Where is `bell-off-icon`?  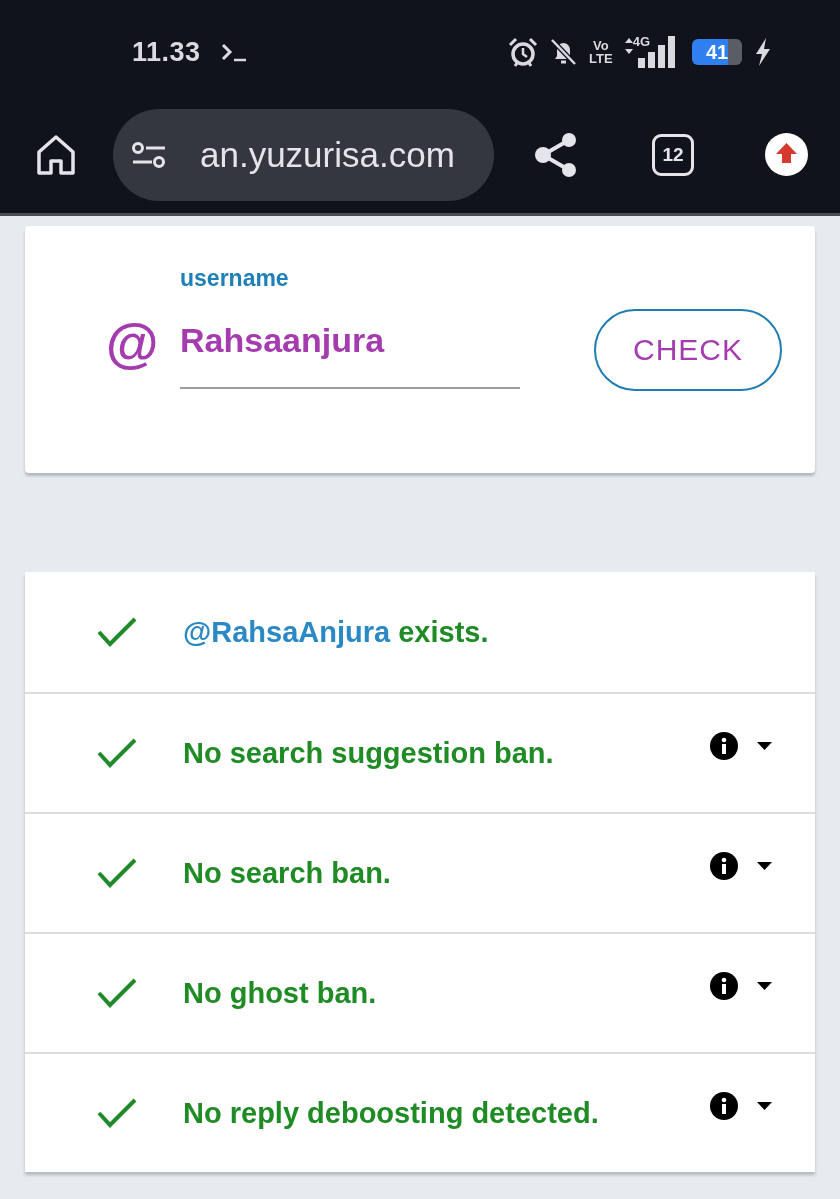
bell-off-icon is located at coordinates (564, 52).